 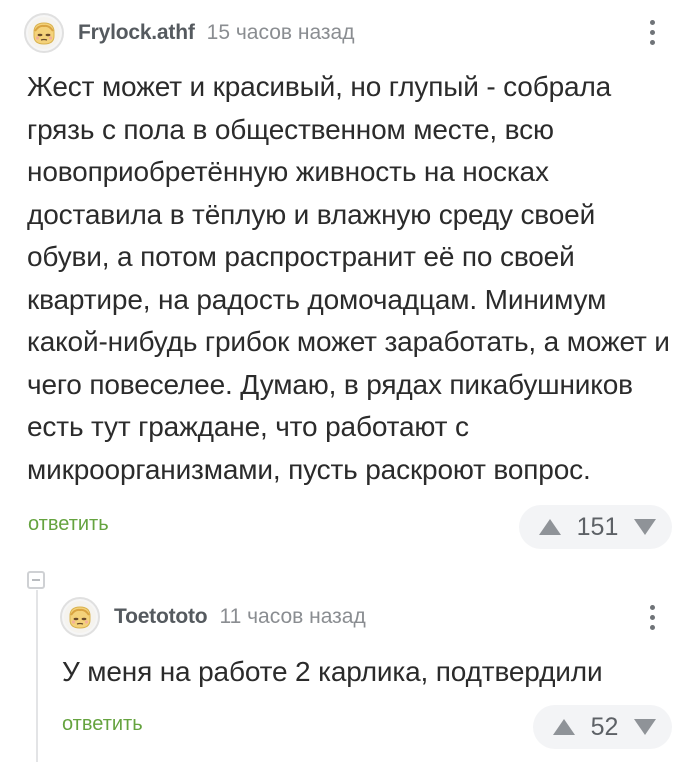 What do you see at coordinates (292, 616) in the screenshot?
I see `timestamp: 11 часов назад` at bounding box center [292, 616].